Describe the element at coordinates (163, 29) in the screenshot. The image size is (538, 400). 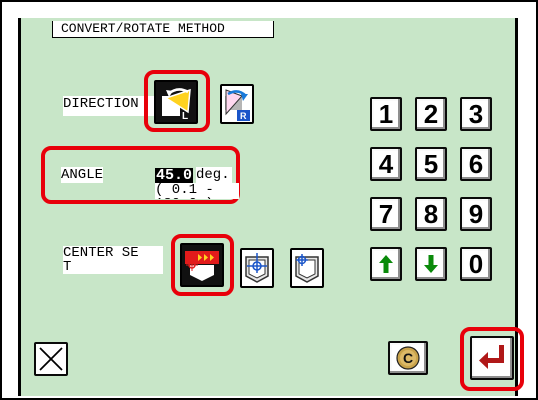
I see `page-title: CONVERT/ROTATE METHOD` at that location.